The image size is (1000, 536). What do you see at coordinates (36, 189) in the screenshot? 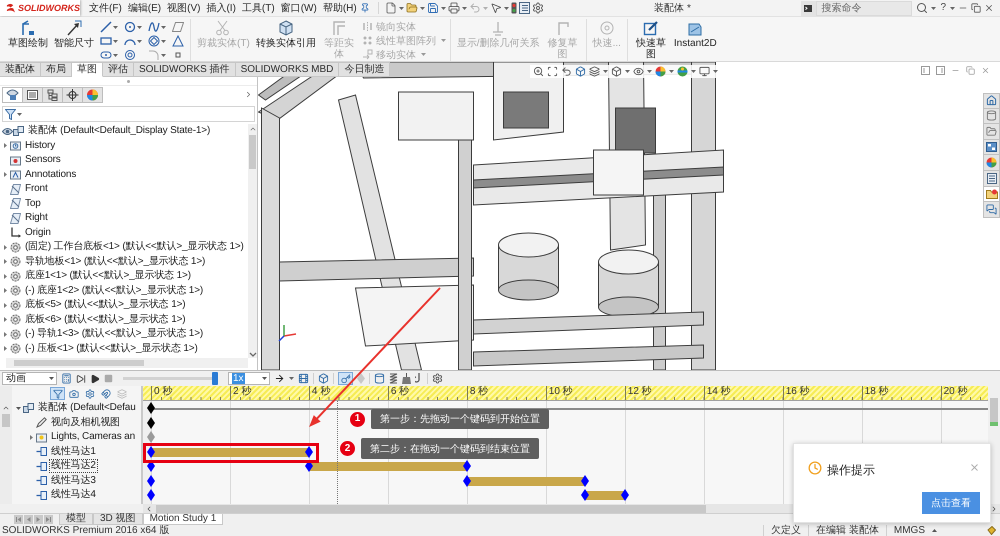
I see `tree-item-label: Front` at bounding box center [36, 189].